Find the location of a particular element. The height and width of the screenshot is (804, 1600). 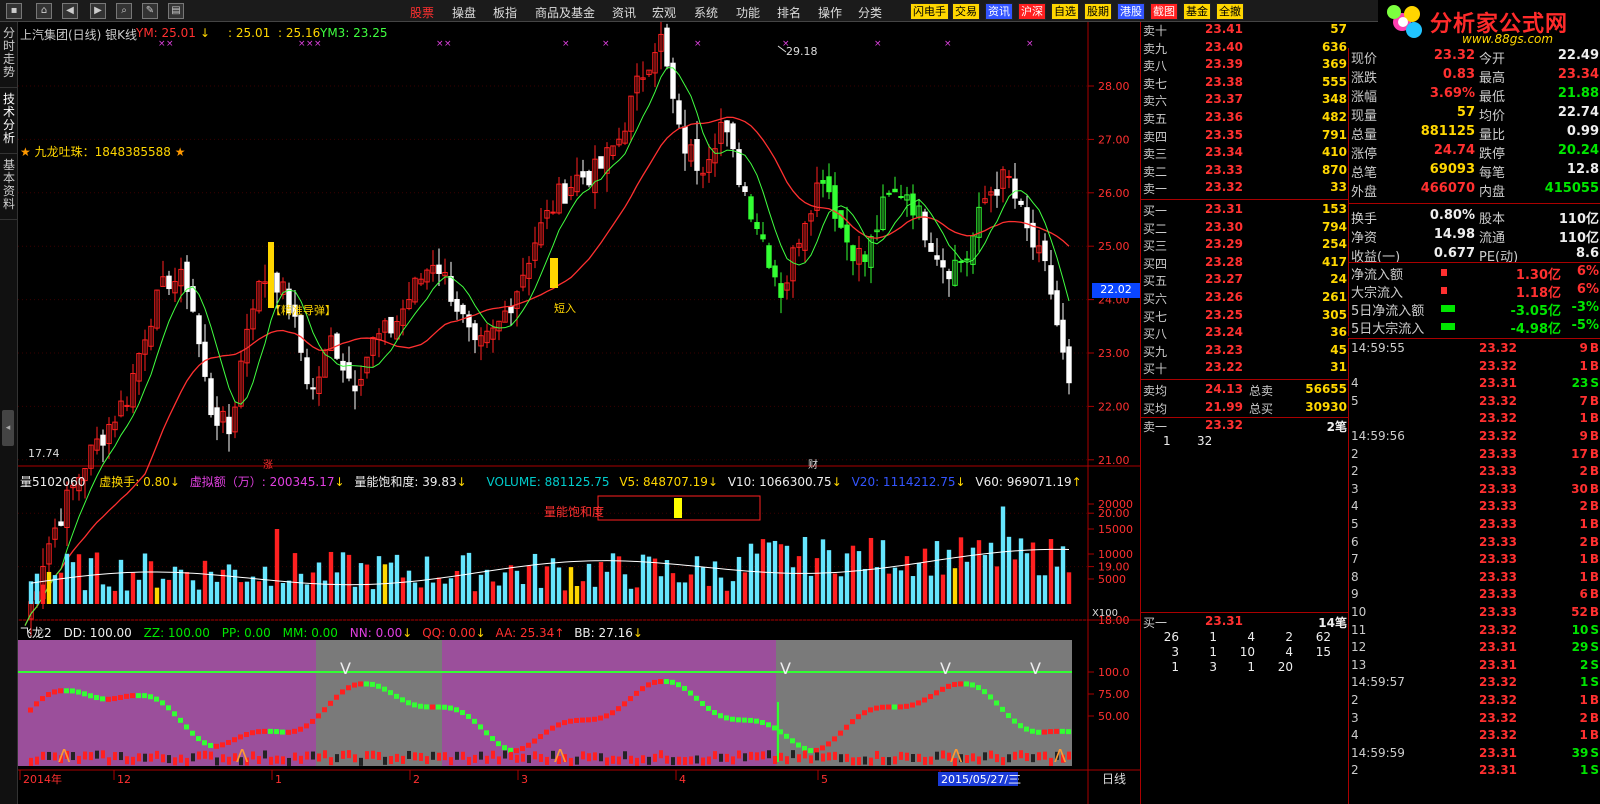

ask-row: 卖七 23.38 555 is located at coordinates (1245, 84).